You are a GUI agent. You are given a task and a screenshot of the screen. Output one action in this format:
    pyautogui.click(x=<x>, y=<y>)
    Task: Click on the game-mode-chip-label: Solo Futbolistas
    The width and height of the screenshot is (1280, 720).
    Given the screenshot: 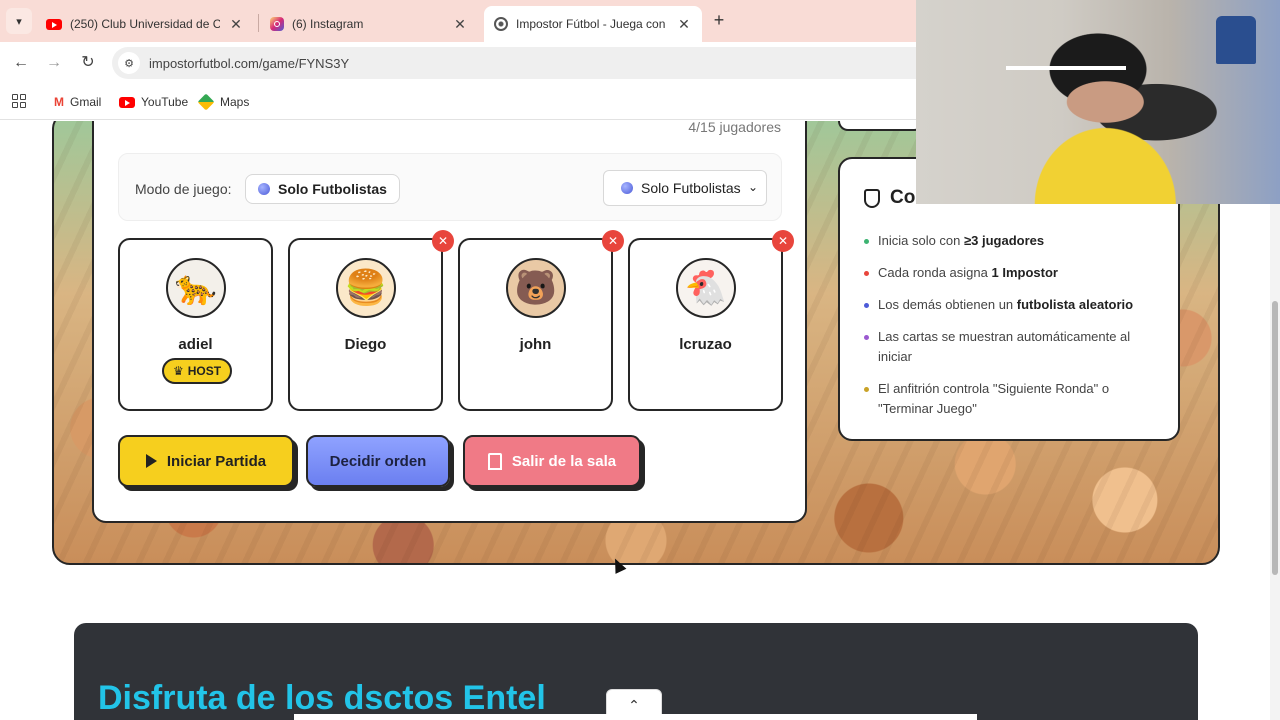 What is the action you would take?
    pyautogui.click(x=332, y=189)
    